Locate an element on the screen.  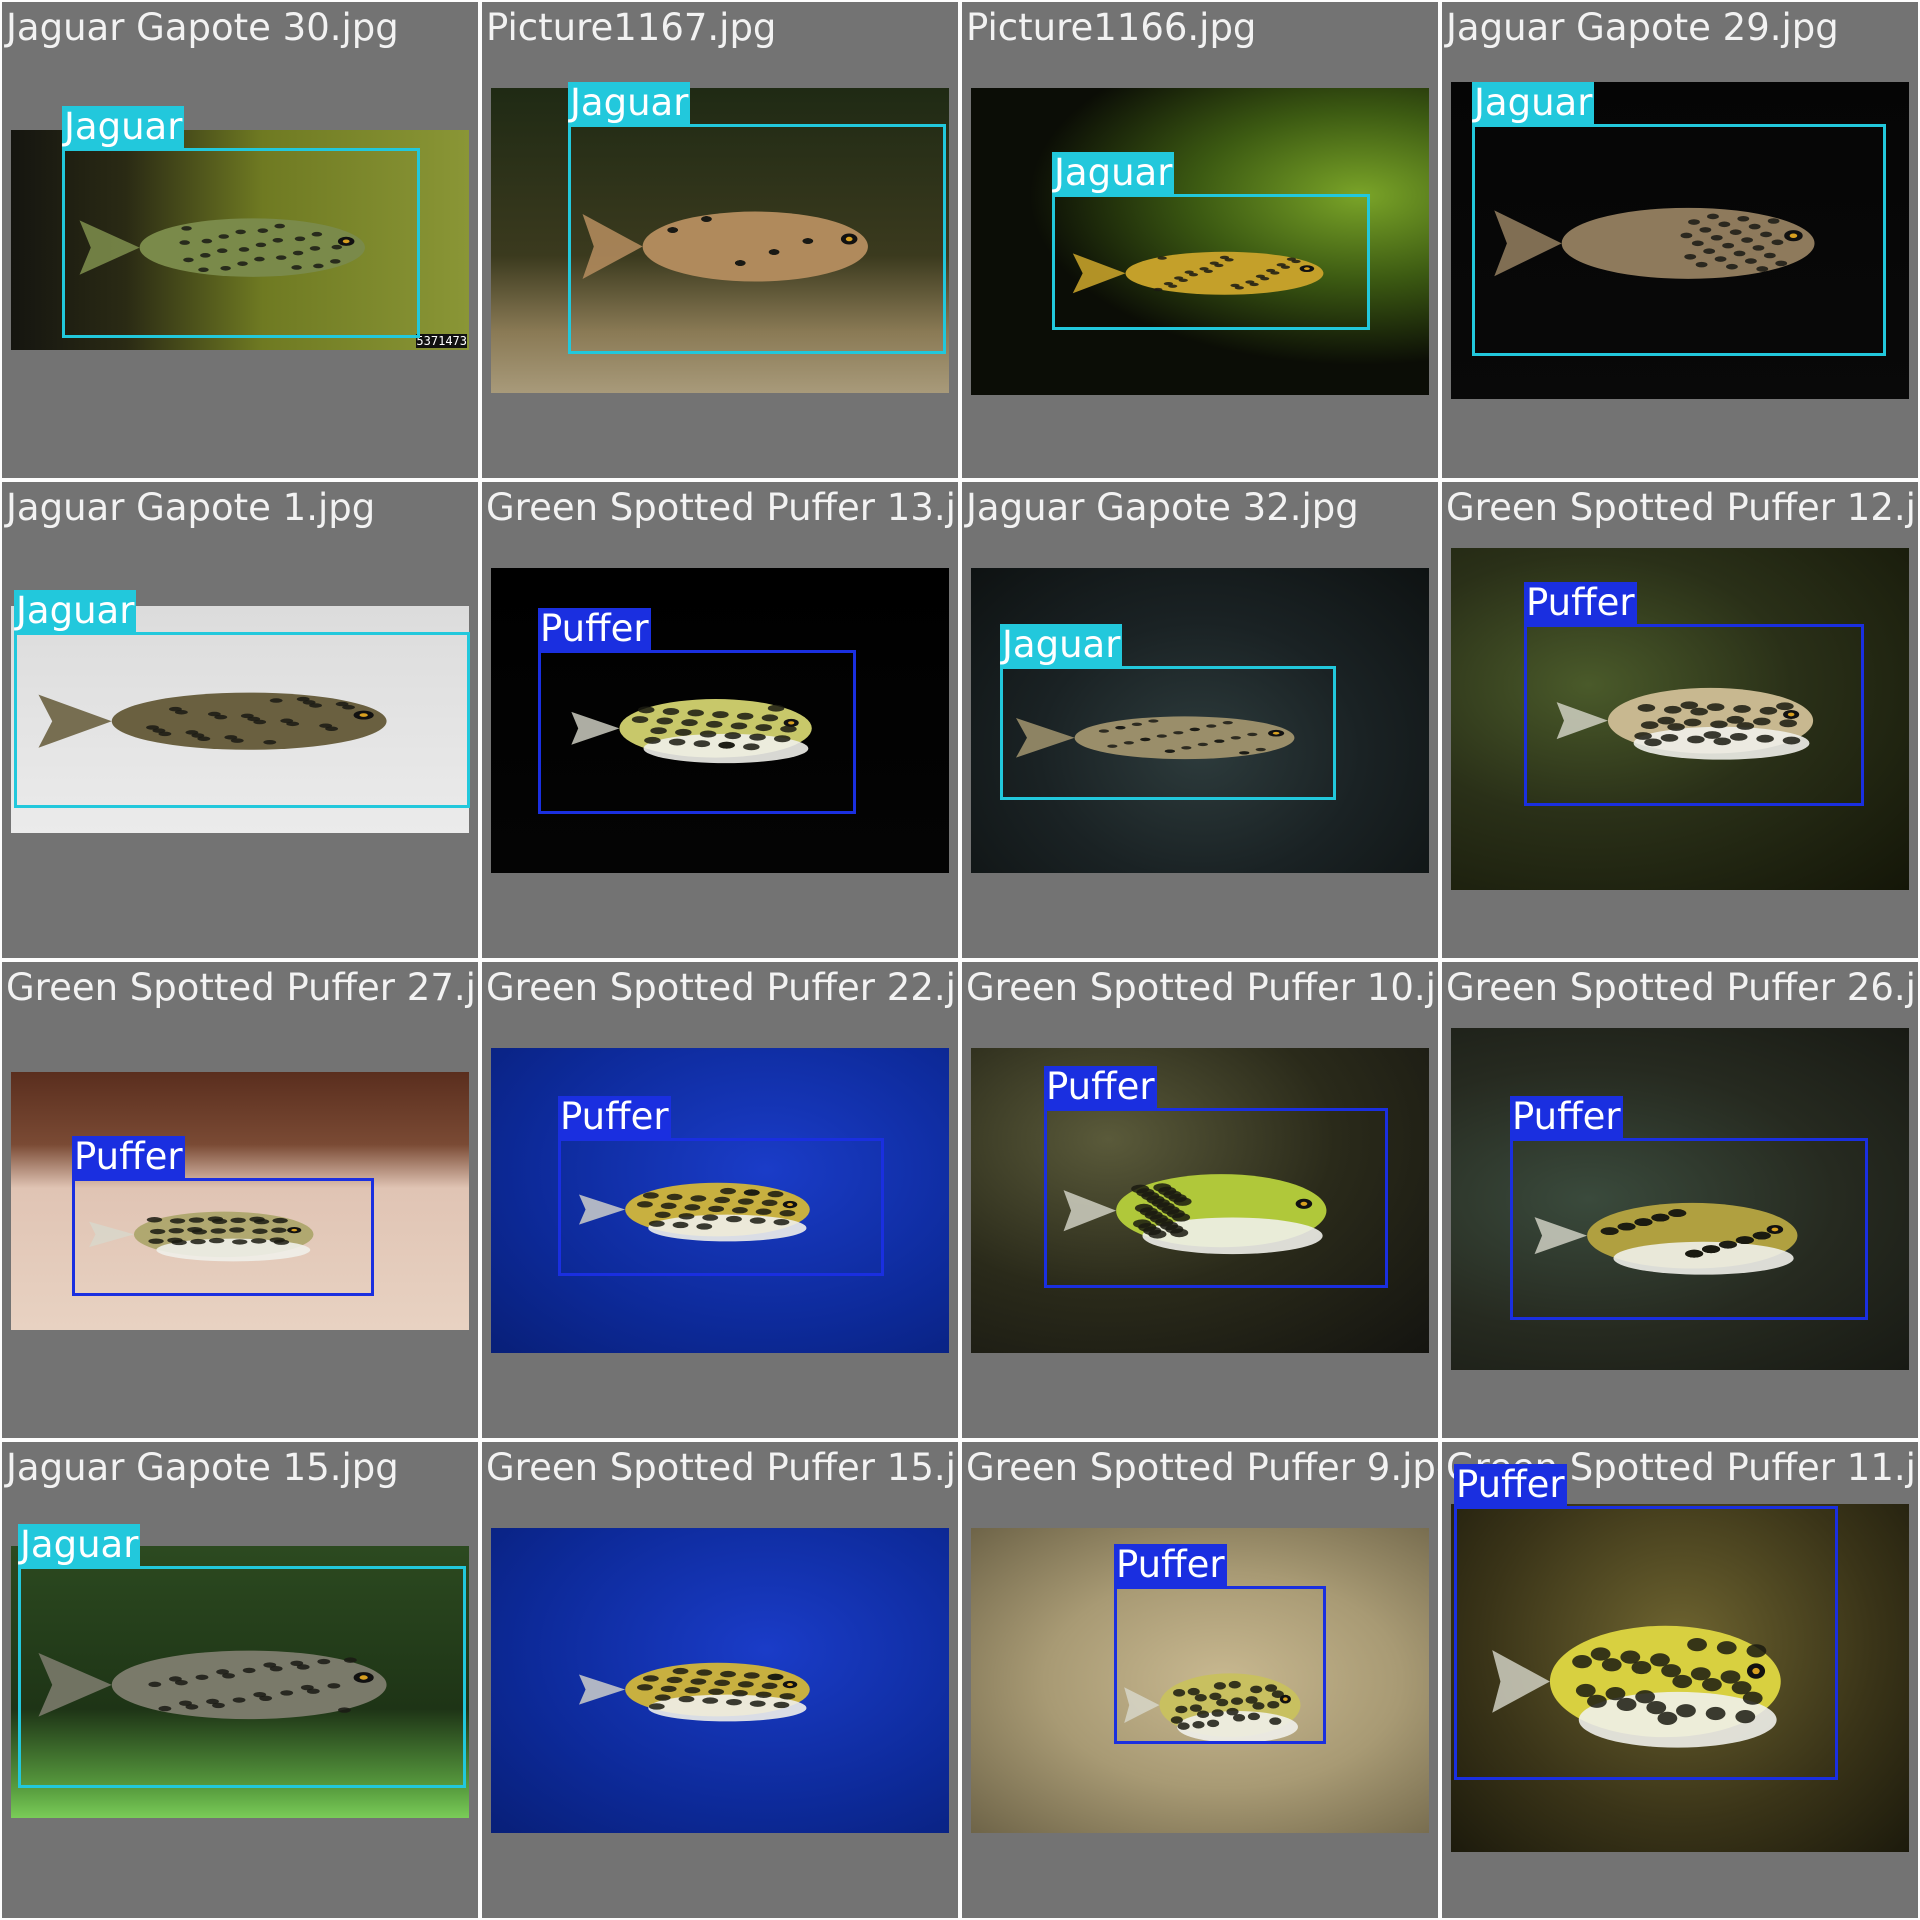
photo-caption: 5371473 is located at coordinates (441, 341).